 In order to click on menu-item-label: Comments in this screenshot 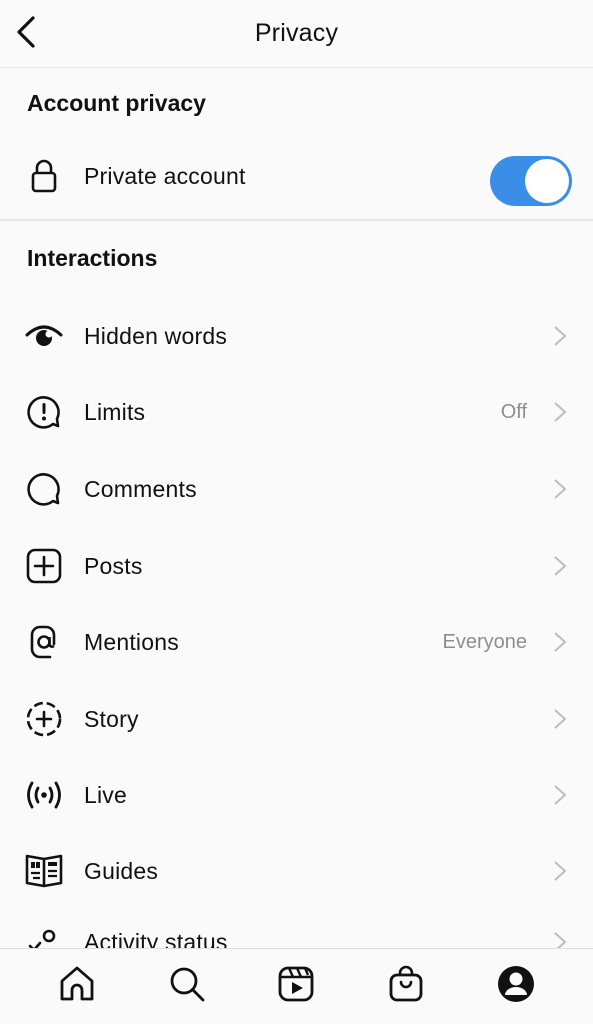, I will do `click(140, 488)`.